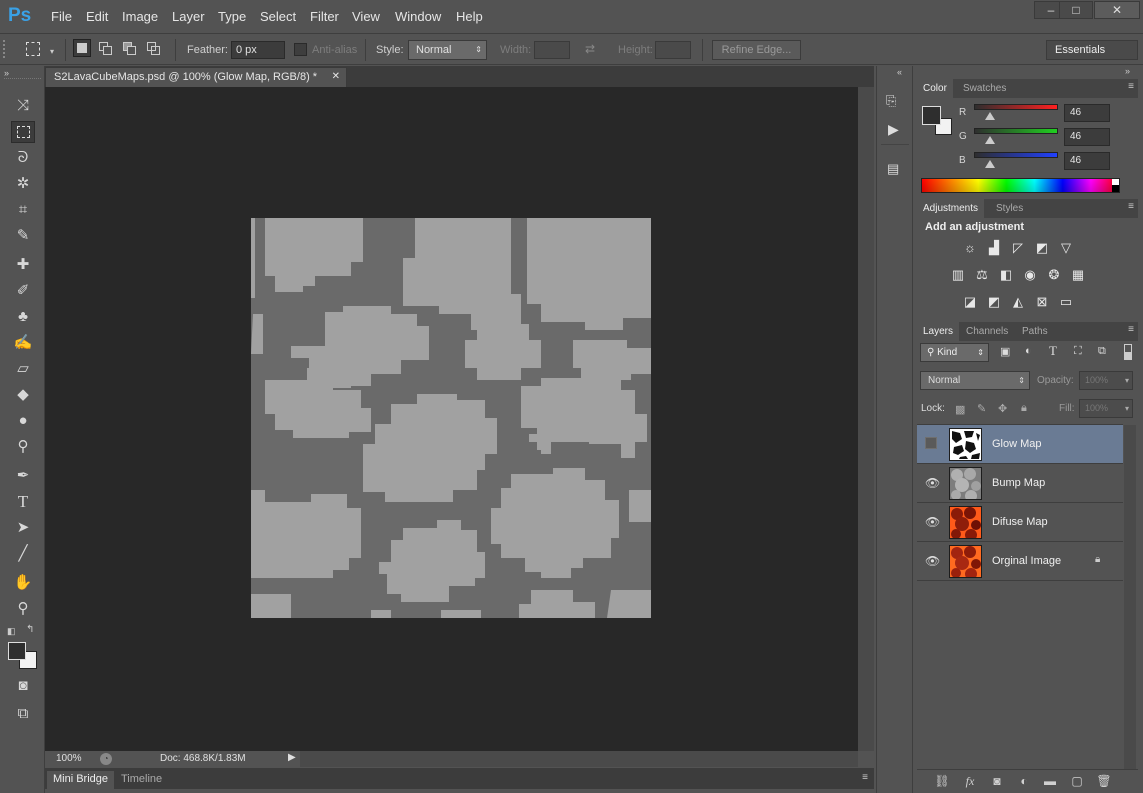 The image size is (1143, 793). I want to click on curves-icon: ◸, so click(1018, 248).